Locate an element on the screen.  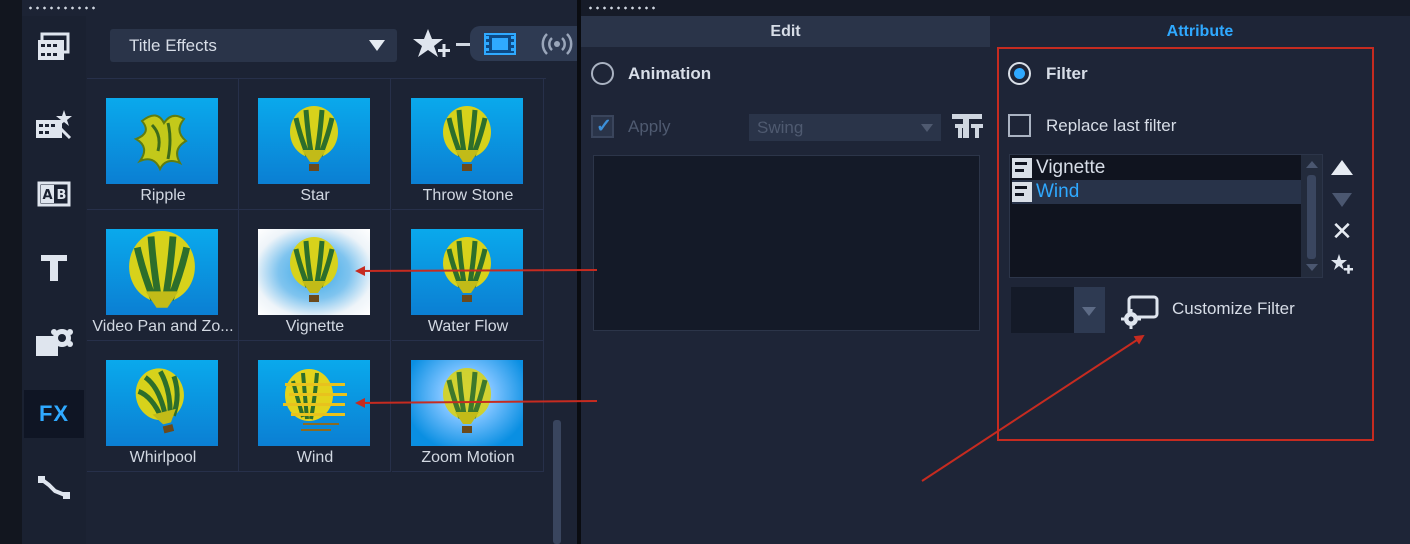
effect-thumbnail-throw-stone: Throw Stone is located at coordinates (468, 144).